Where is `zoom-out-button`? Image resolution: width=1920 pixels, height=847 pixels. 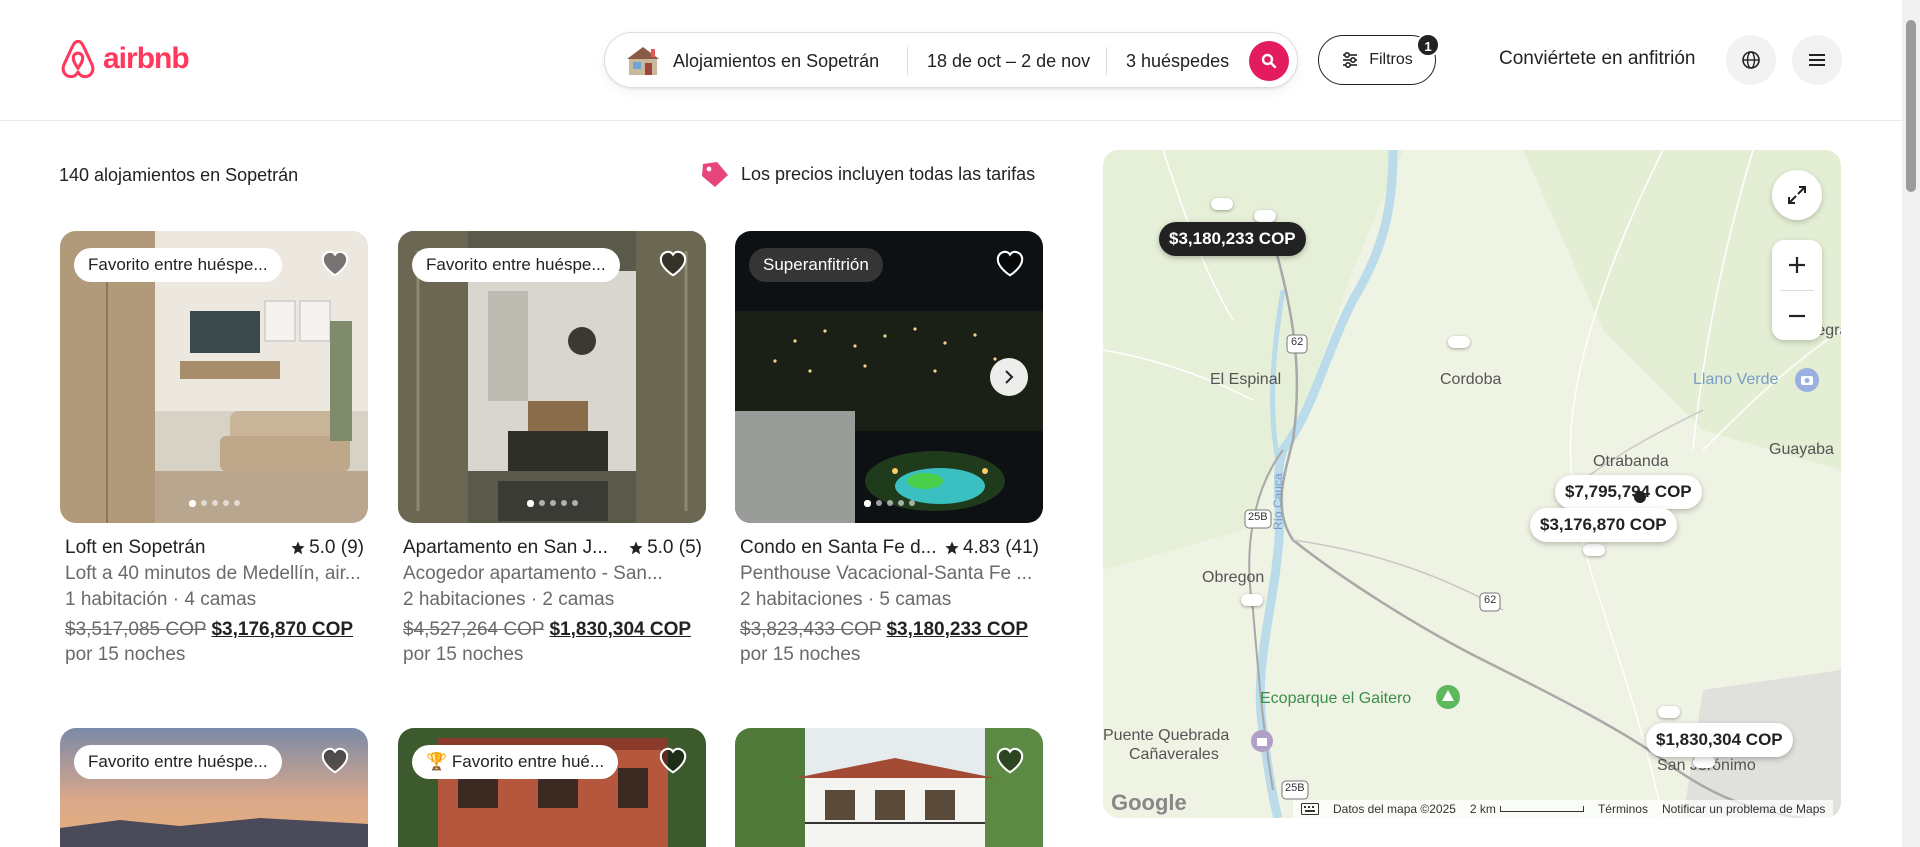 zoom-out-button is located at coordinates (1797, 315).